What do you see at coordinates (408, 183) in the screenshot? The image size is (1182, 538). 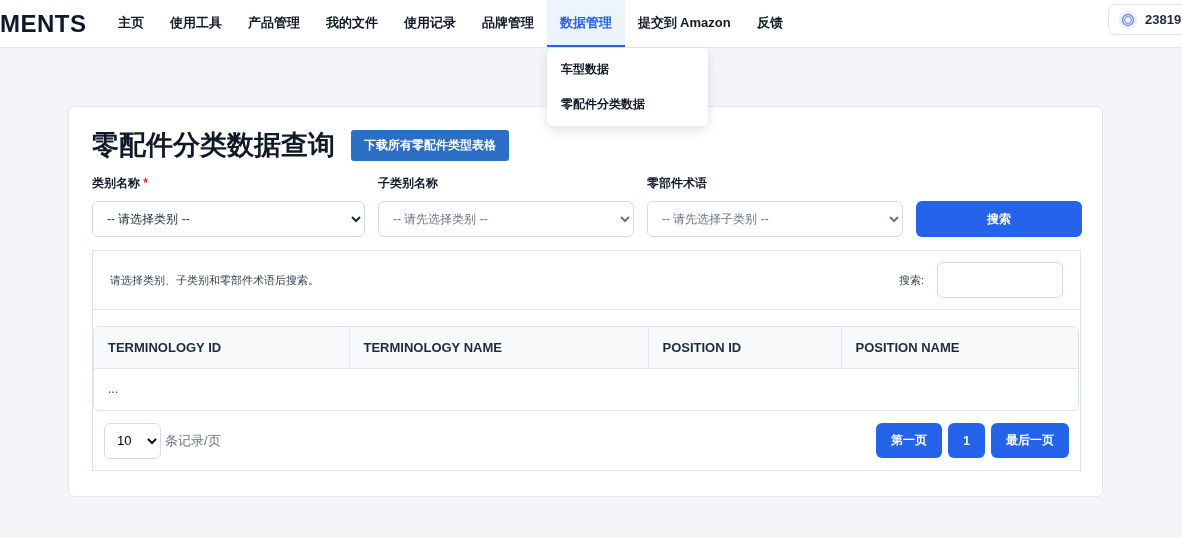 I see `field-label: 子类别名称` at bounding box center [408, 183].